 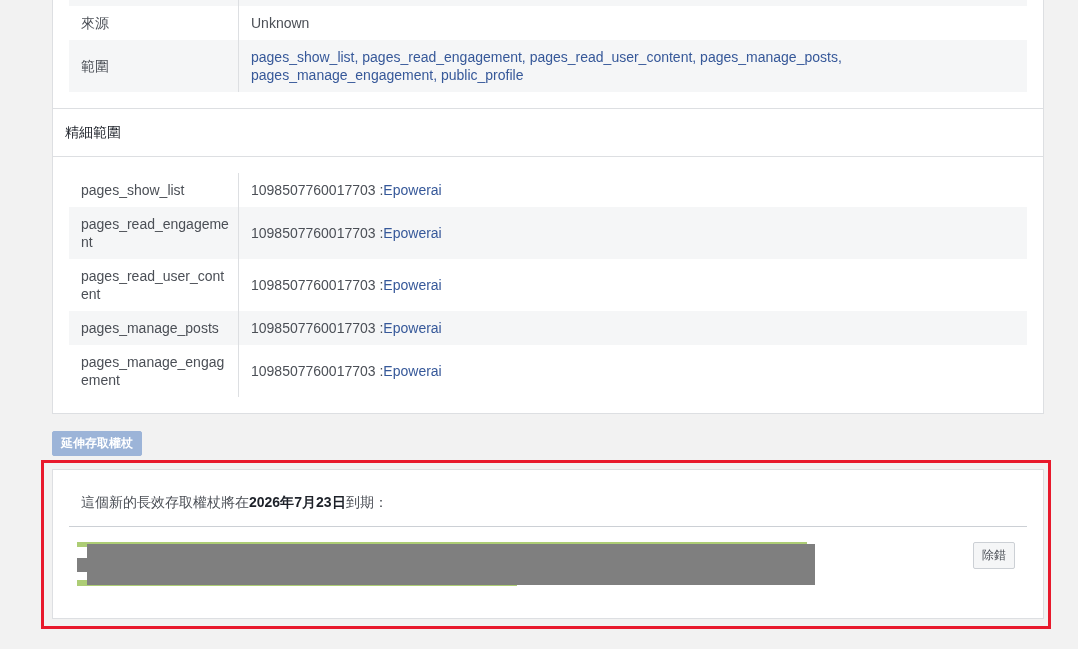 I want to click on field-value: Unknown, so click(x=280, y=23).